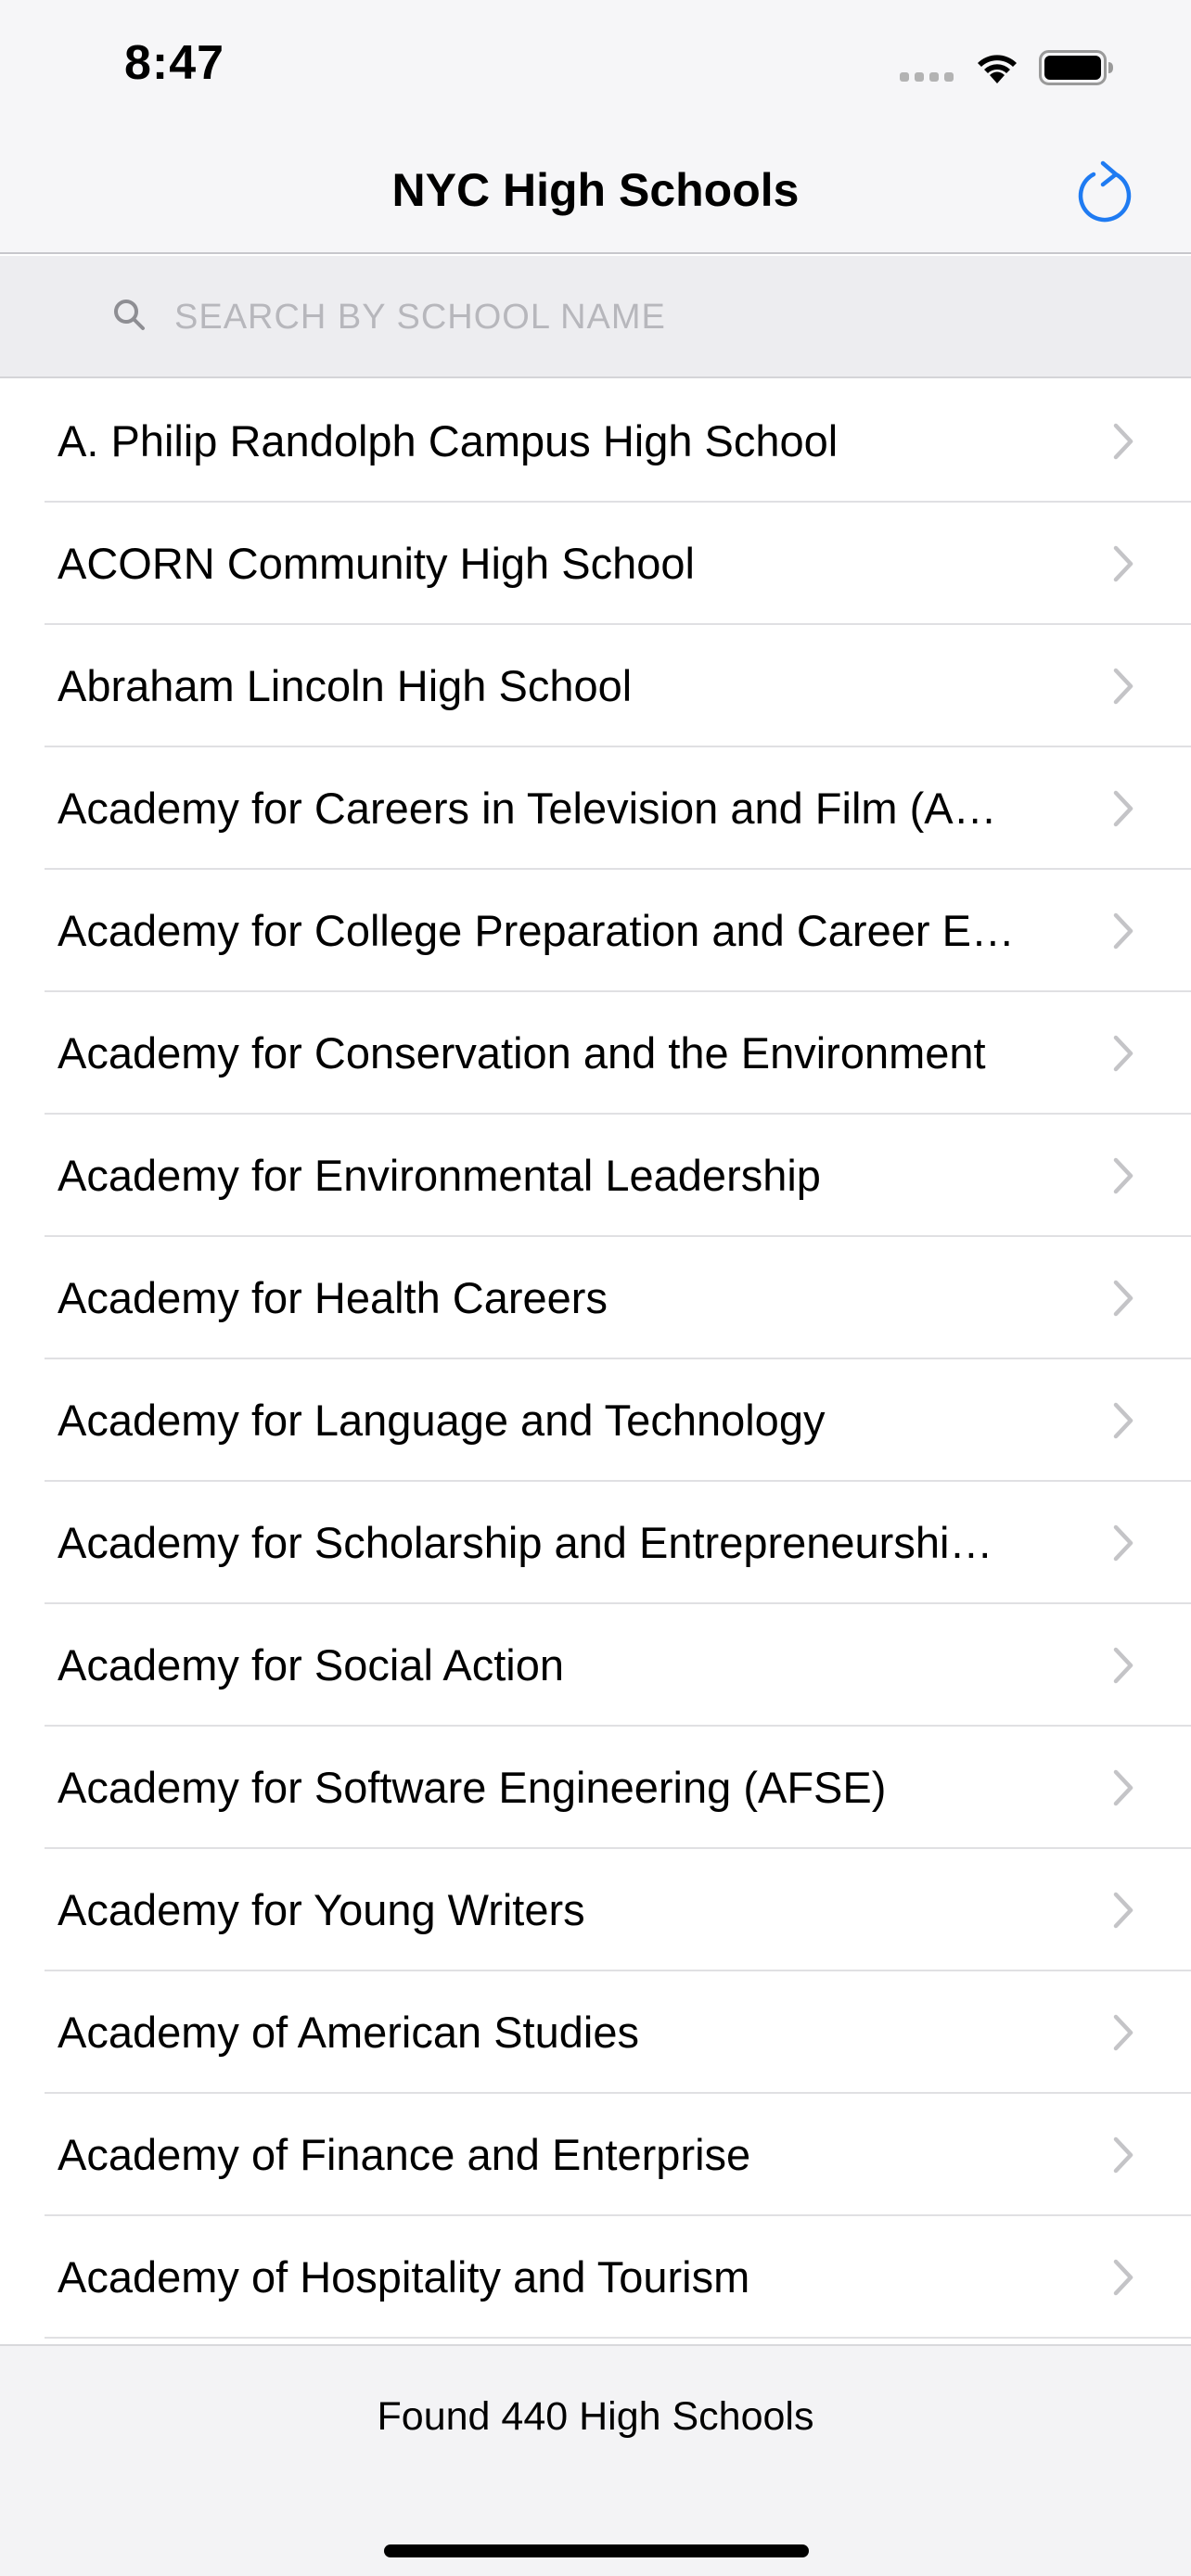  Describe the element at coordinates (927, 77) in the screenshot. I see `cellular-signal-icon` at that location.